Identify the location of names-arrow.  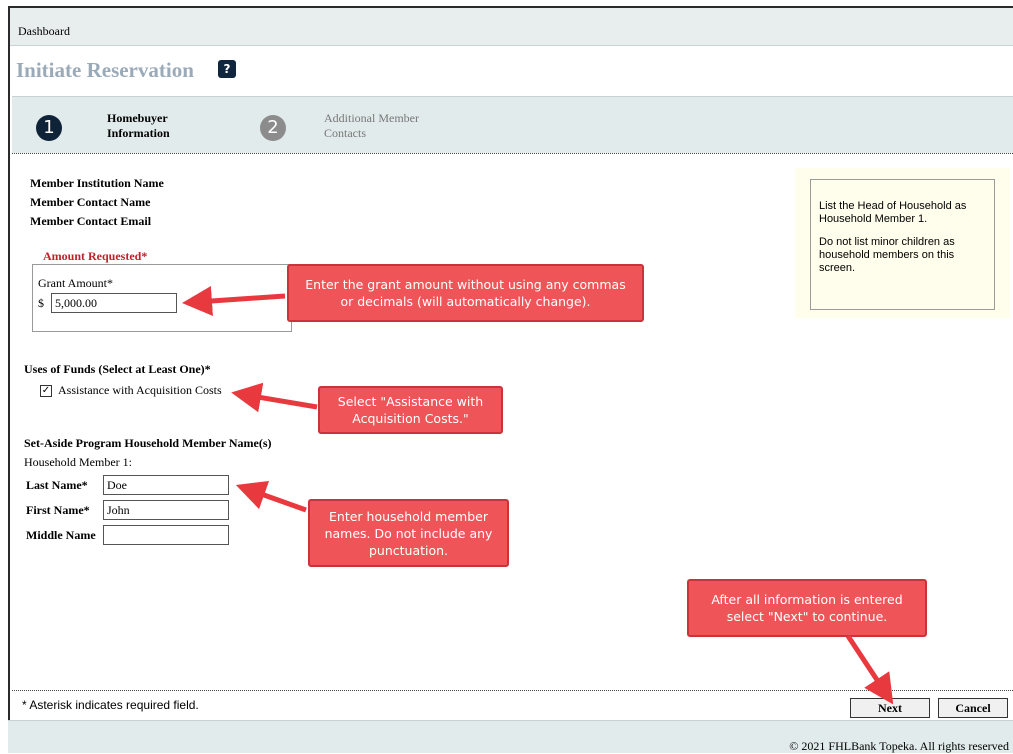
(271, 496).